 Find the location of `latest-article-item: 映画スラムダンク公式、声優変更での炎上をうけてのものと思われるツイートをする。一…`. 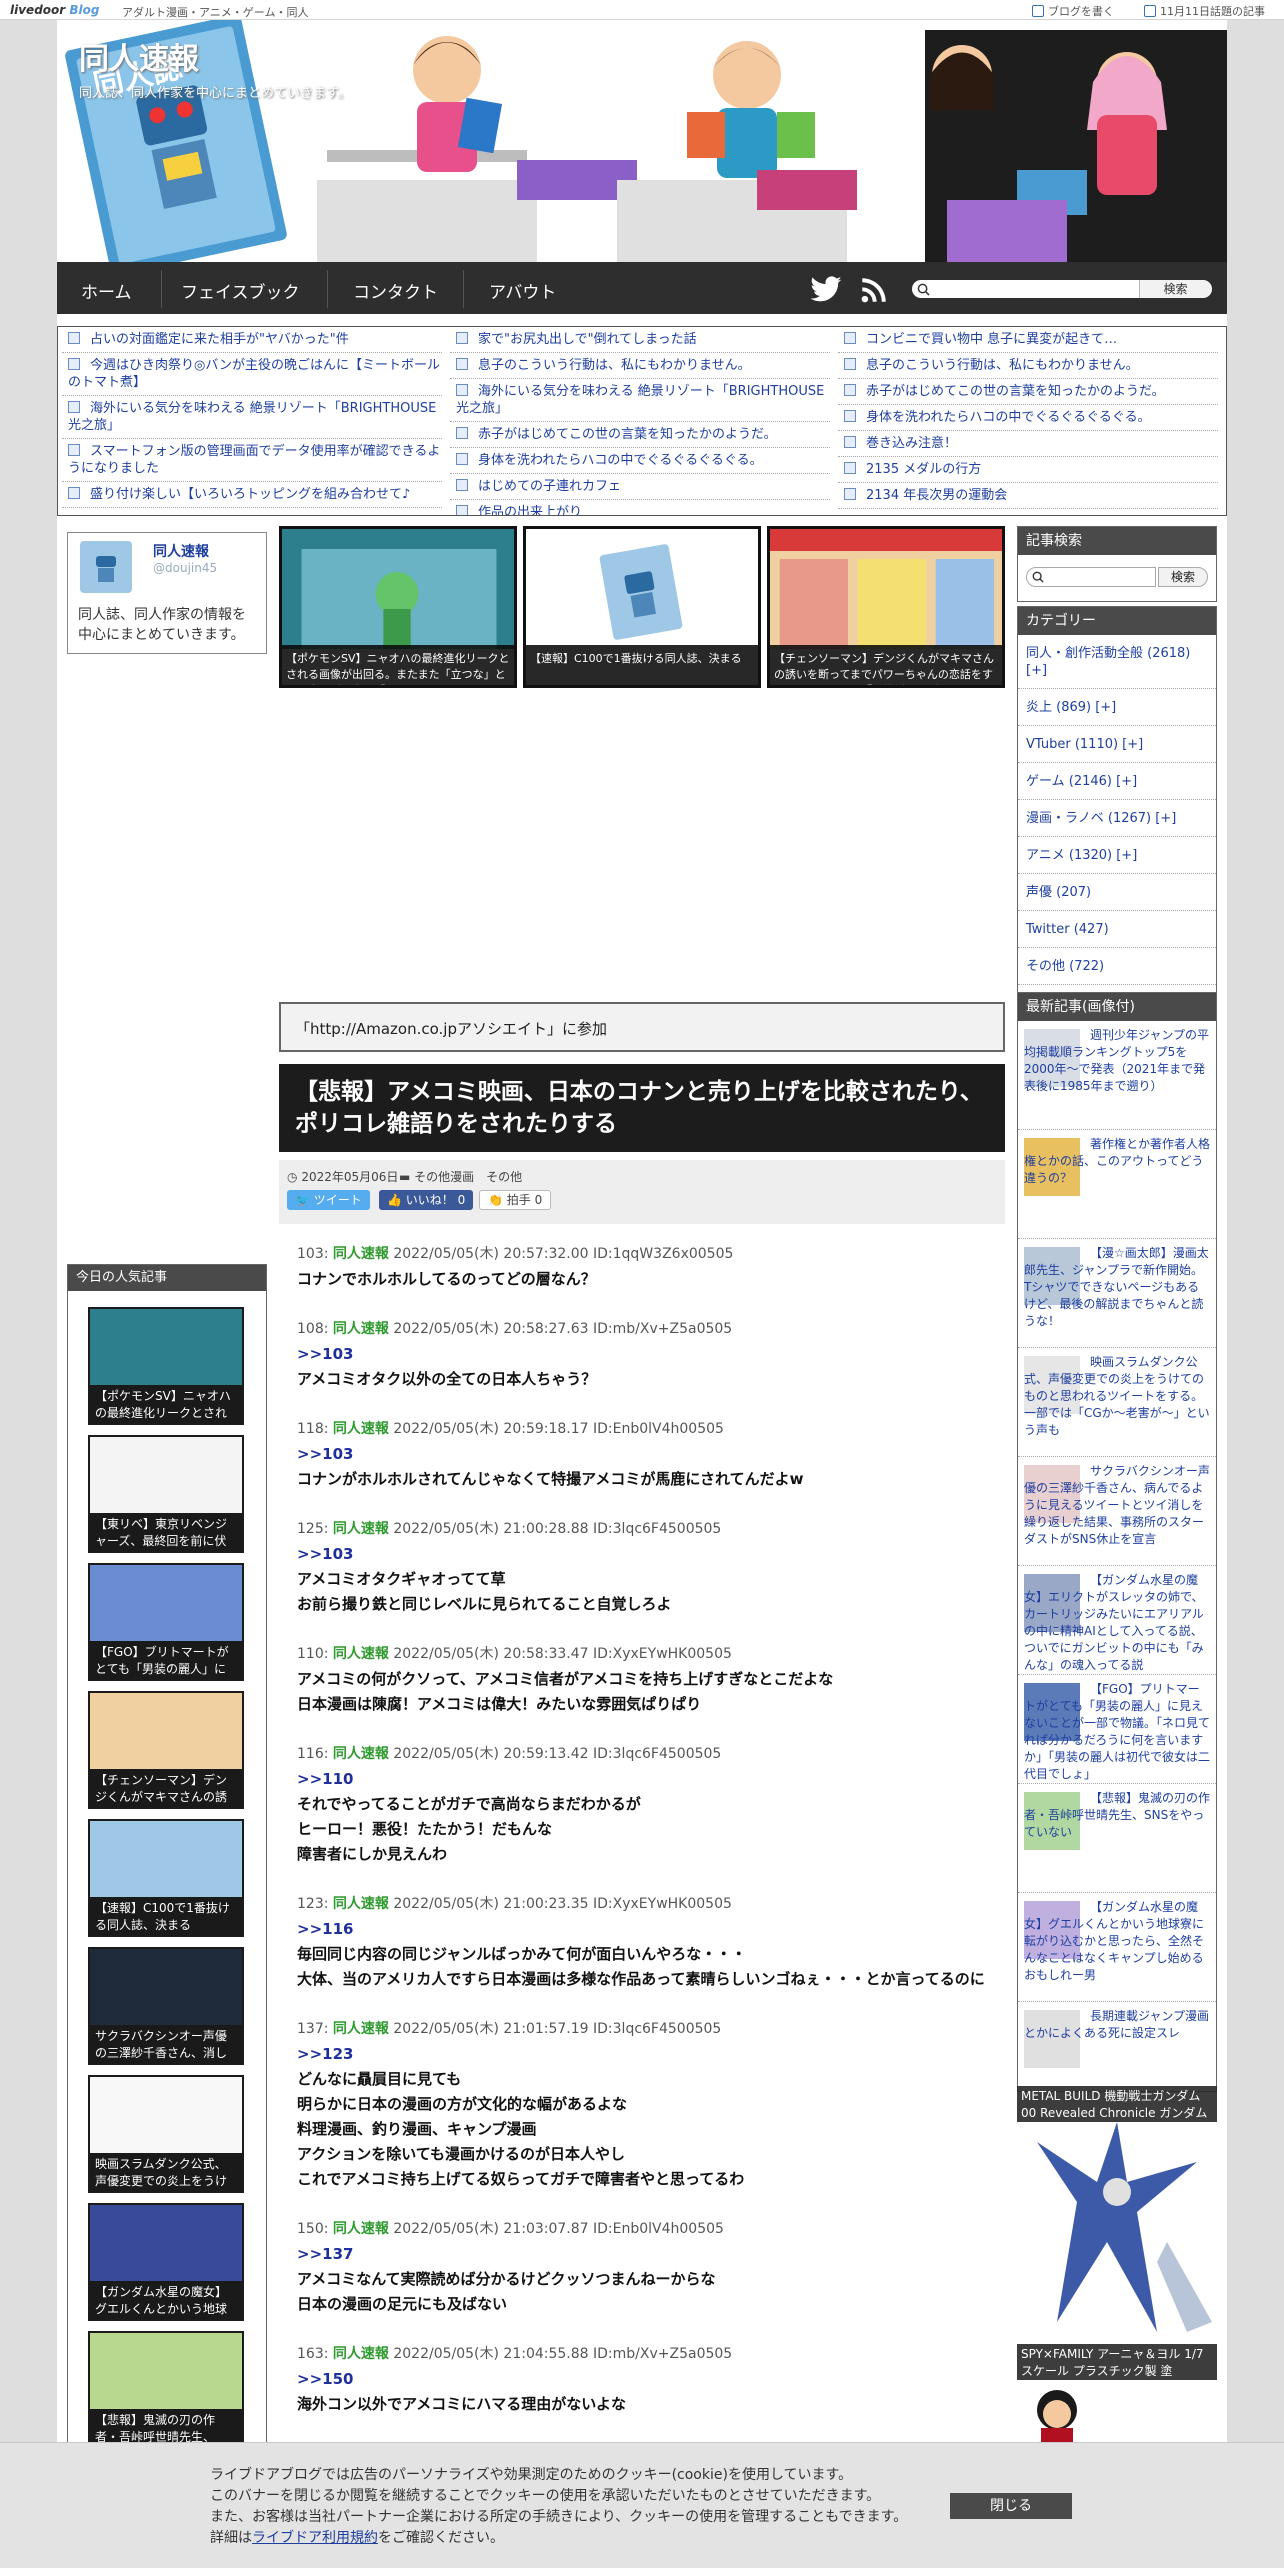

latest-article-item: 映画スラムダンク公式、声優変更での炎上をうけてのものと思われるツイートをする。一… is located at coordinates (1117, 1402).